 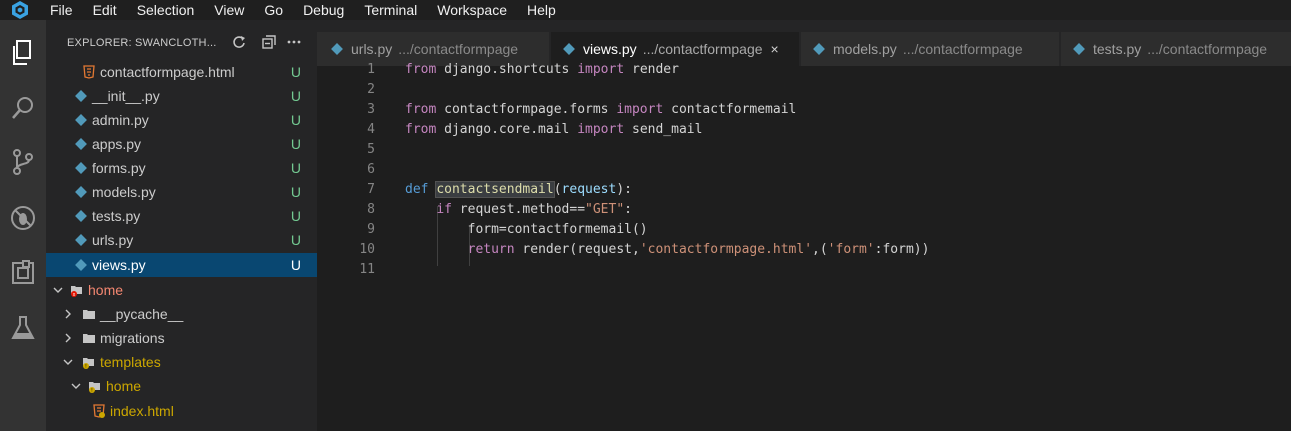 What do you see at coordinates (181, 216) in the screenshot?
I see `tree-item: tests.py U` at bounding box center [181, 216].